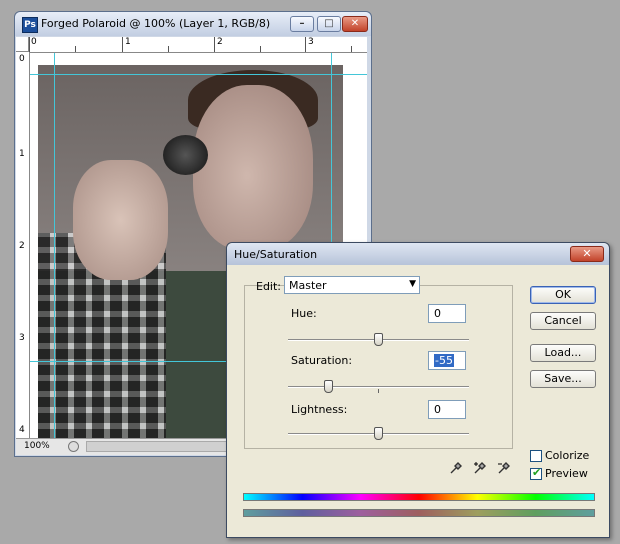 The width and height of the screenshot is (620, 544). I want to click on photo-hand, so click(120, 220).